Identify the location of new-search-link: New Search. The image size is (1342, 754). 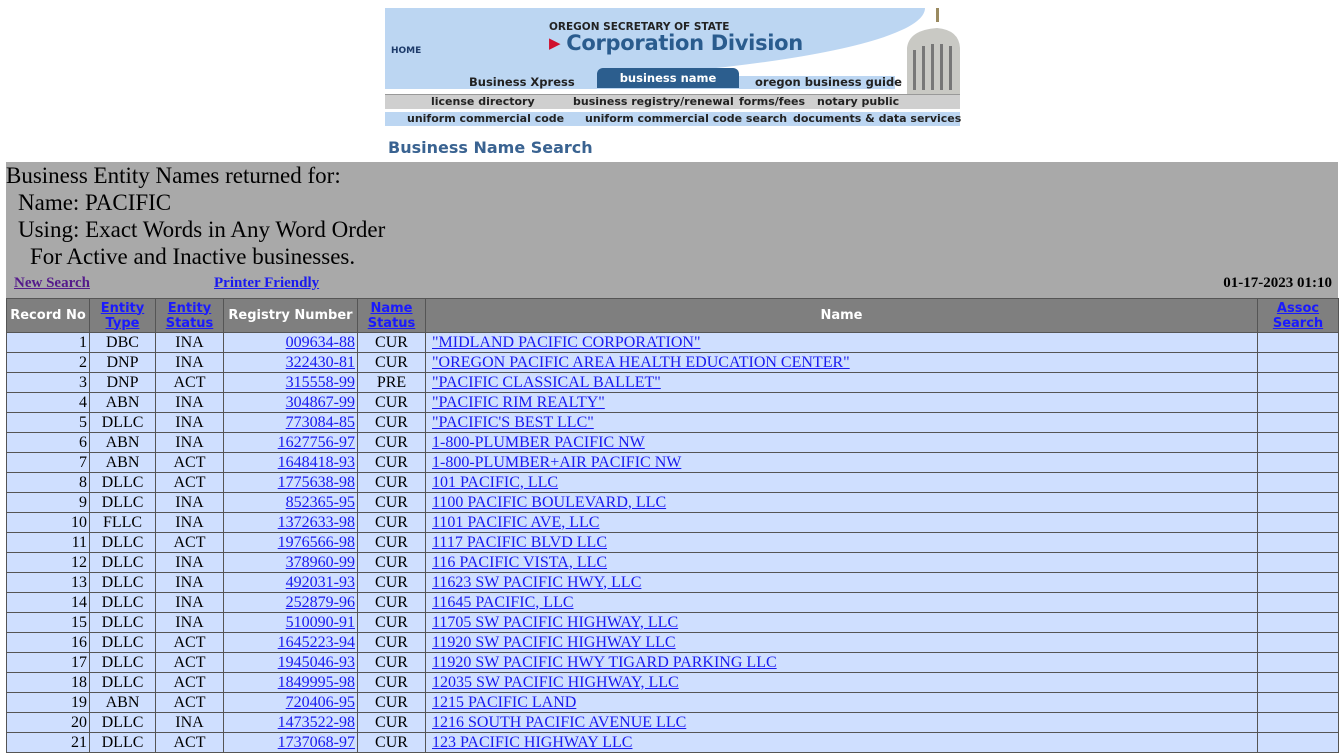
(52, 283).